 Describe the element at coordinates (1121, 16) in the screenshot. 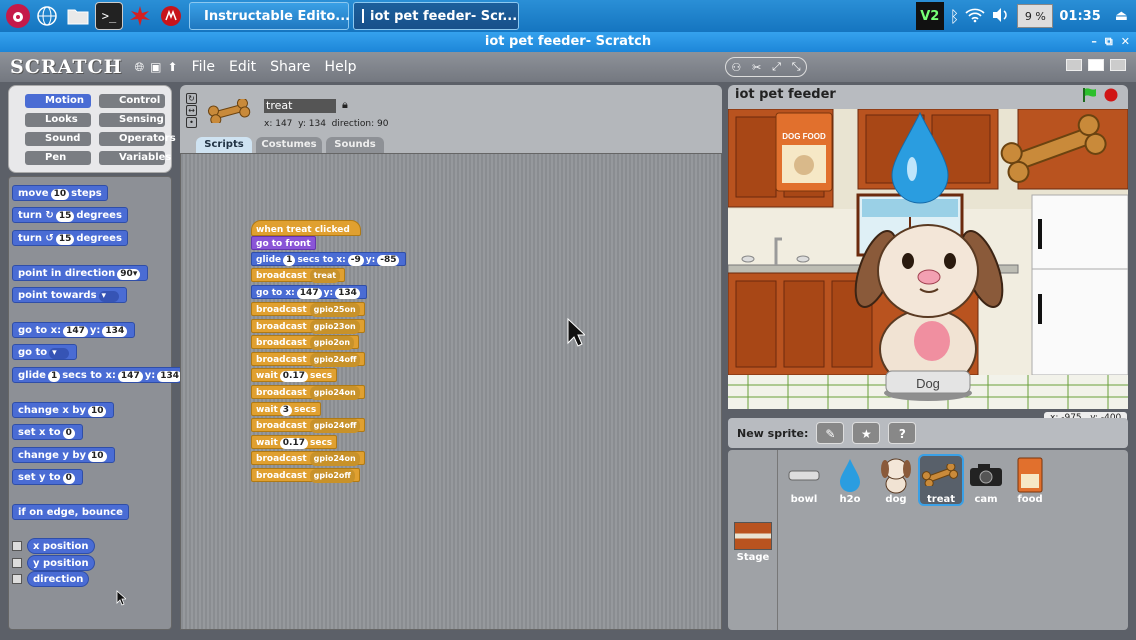

I see `eject-icon: ⏏` at that location.